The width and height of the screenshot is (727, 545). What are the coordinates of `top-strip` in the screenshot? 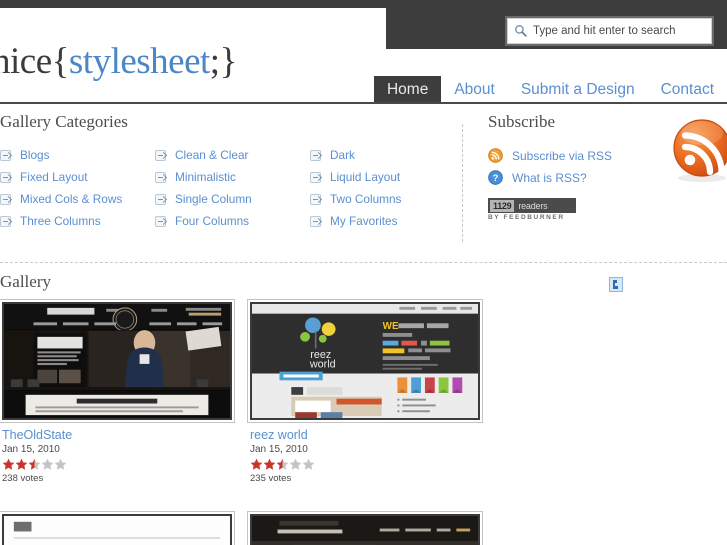 It's located at (363, 4).